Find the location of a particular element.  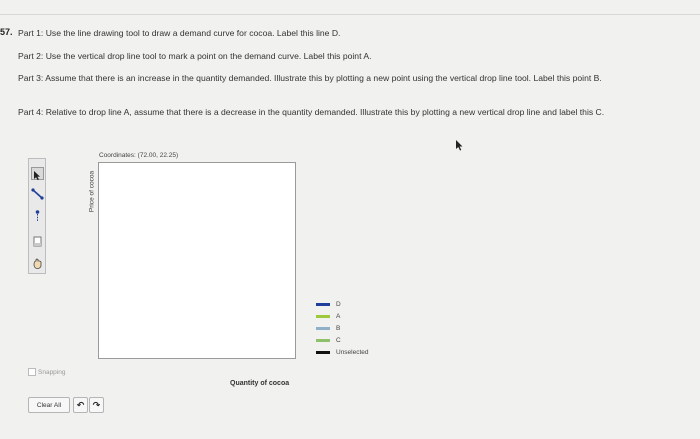

line-tool-icon is located at coordinates (37, 193).